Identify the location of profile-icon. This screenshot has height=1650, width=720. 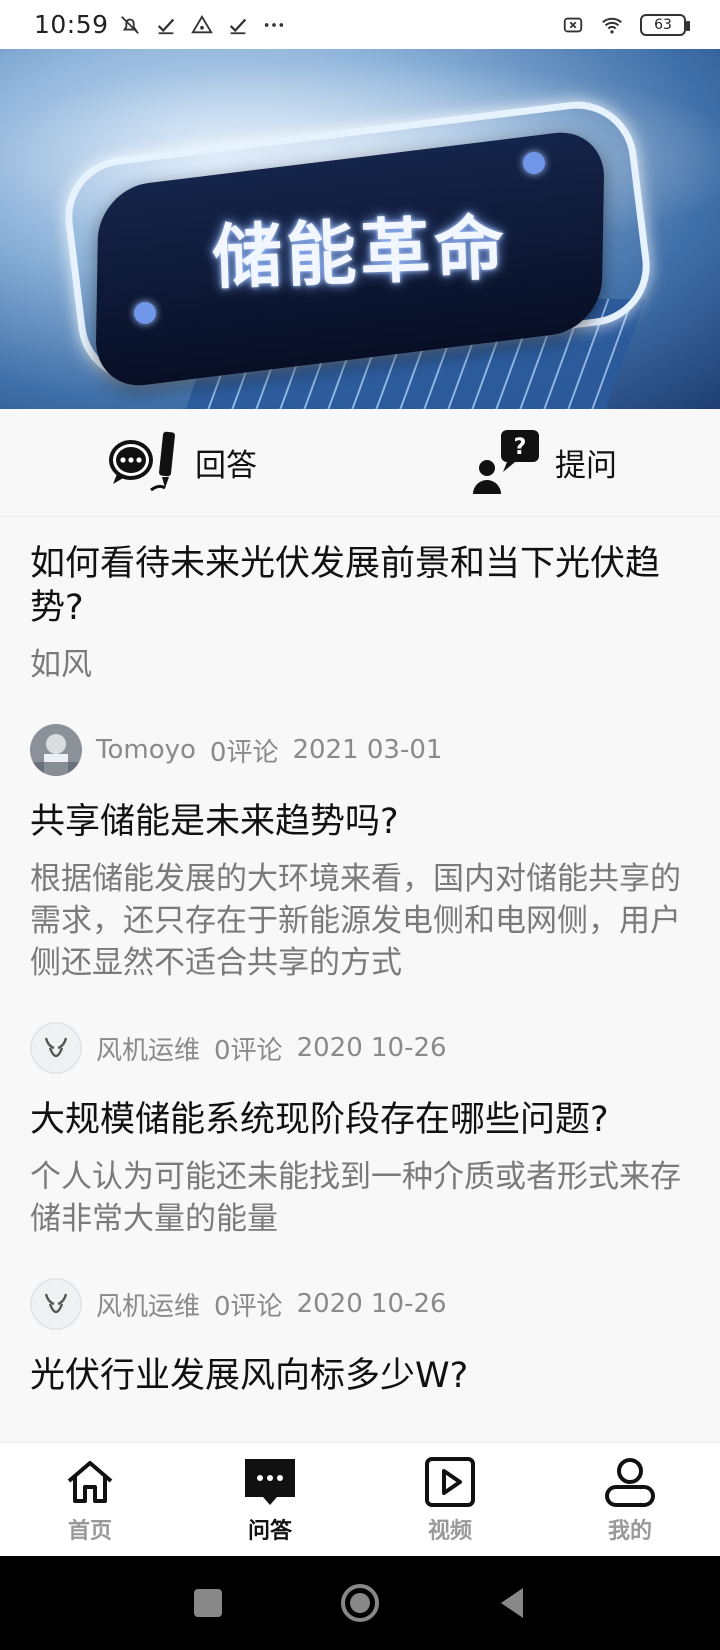
(630, 1482).